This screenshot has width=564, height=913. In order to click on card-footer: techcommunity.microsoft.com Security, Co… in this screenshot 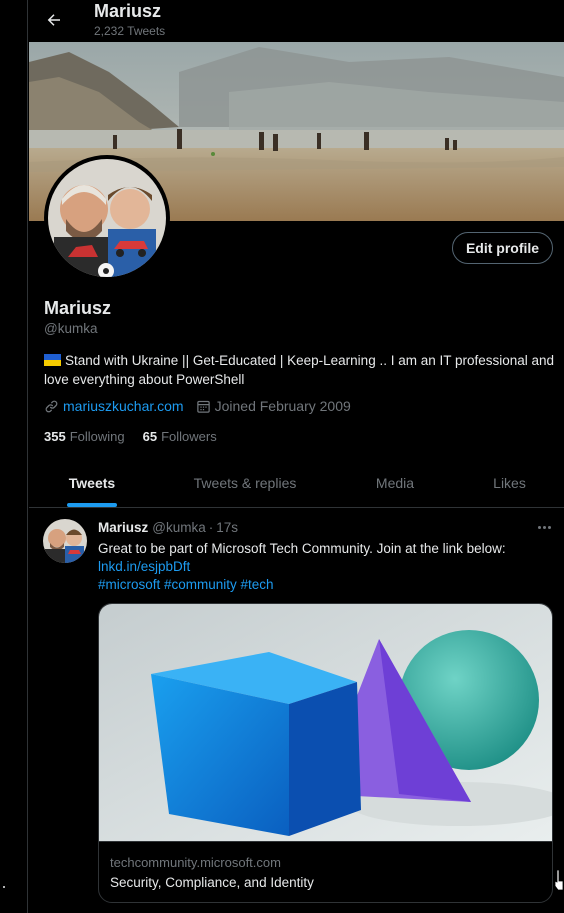, I will do `click(325, 871)`.